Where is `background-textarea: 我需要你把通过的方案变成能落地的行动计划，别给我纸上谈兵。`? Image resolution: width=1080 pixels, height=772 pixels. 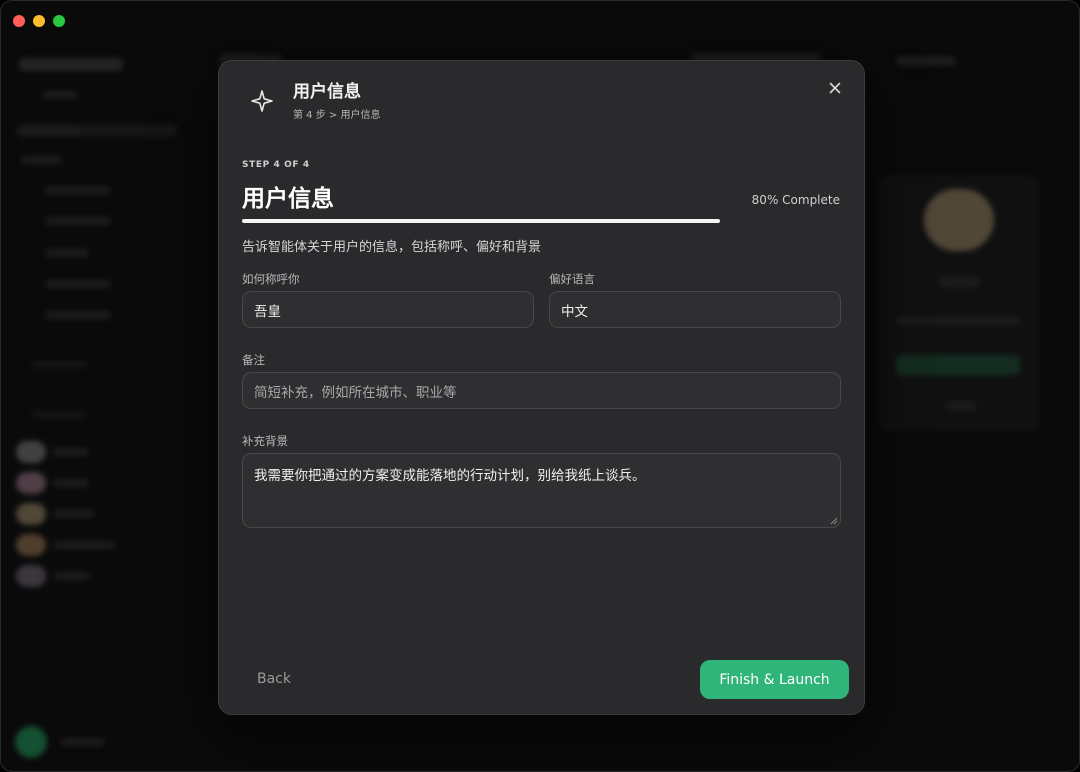 background-textarea: 我需要你把通过的方案变成能落地的行动计划，别给我纸上谈兵。 is located at coordinates (541, 490).